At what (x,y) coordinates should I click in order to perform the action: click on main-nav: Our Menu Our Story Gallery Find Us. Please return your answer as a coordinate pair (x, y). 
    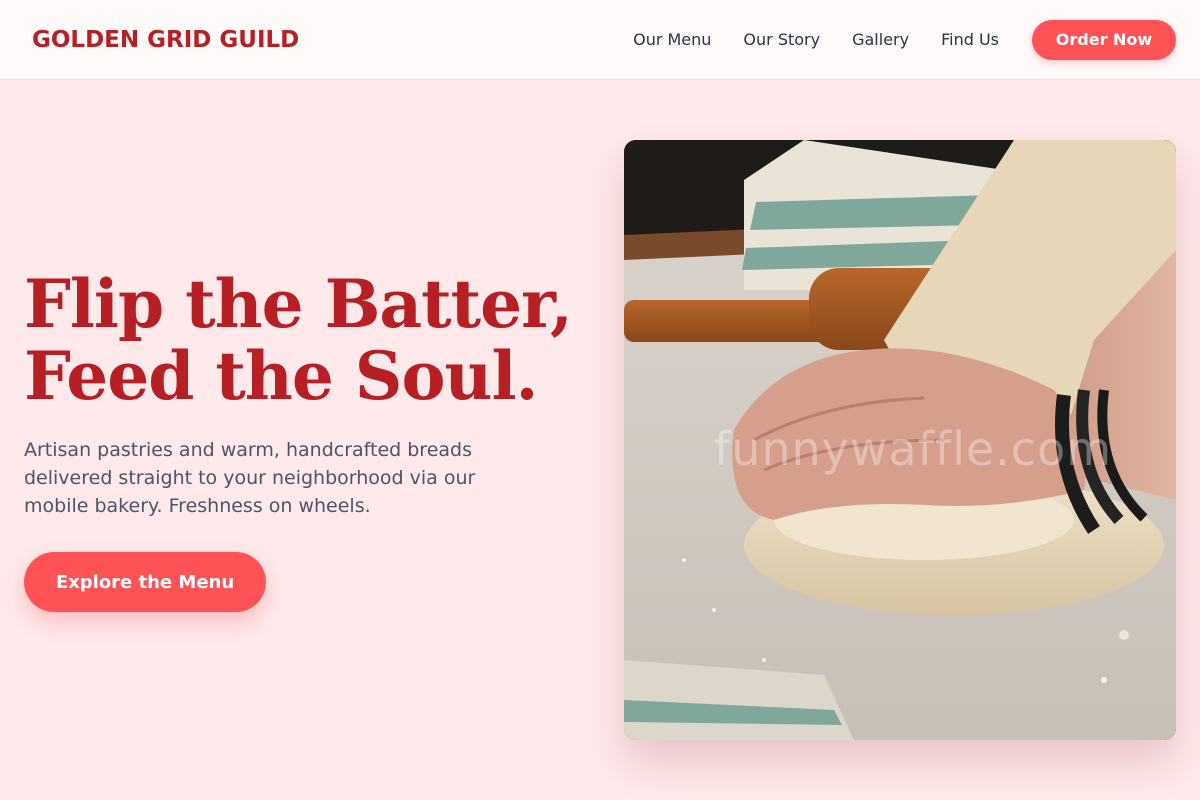
    Looking at the image, I should click on (816, 39).